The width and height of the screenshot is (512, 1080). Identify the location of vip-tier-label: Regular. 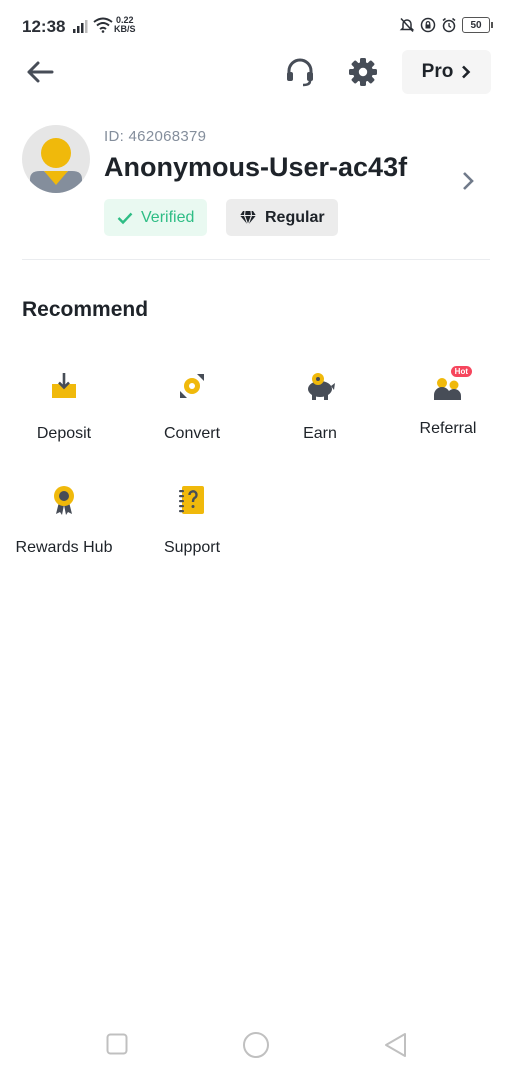
(295, 217).